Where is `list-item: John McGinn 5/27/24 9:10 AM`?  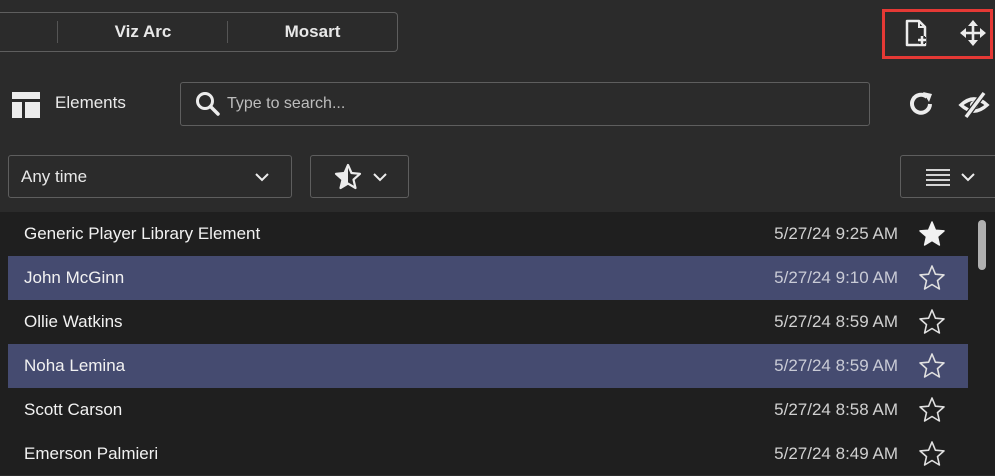 list-item: John McGinn 5/27/24 9:10 AM is located at coordinates (488, 278).